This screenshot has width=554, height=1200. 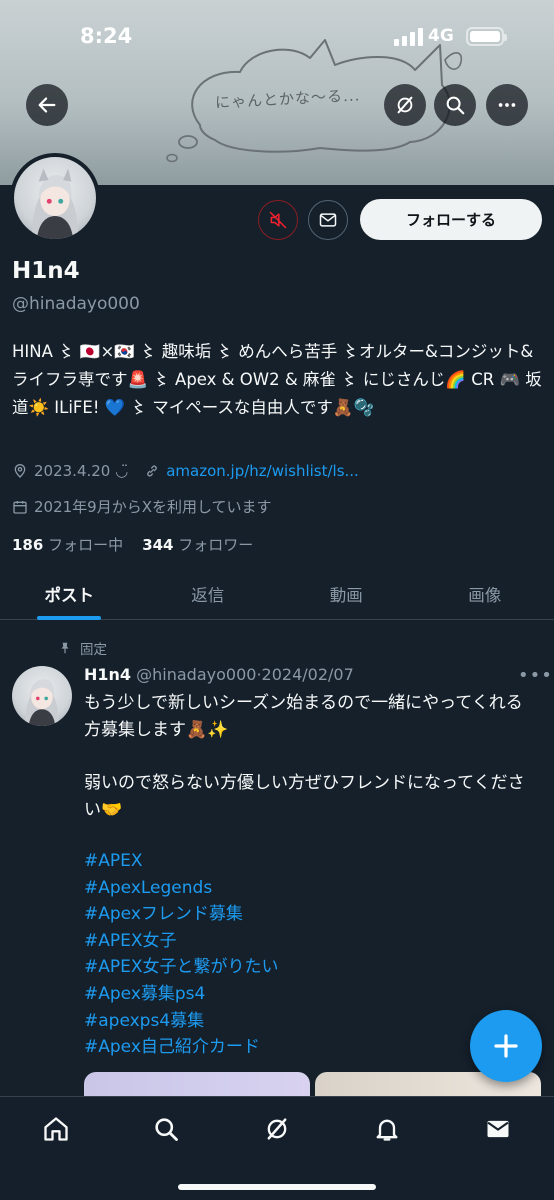 I want to click on battery-icon, so click(x=486, y=36).